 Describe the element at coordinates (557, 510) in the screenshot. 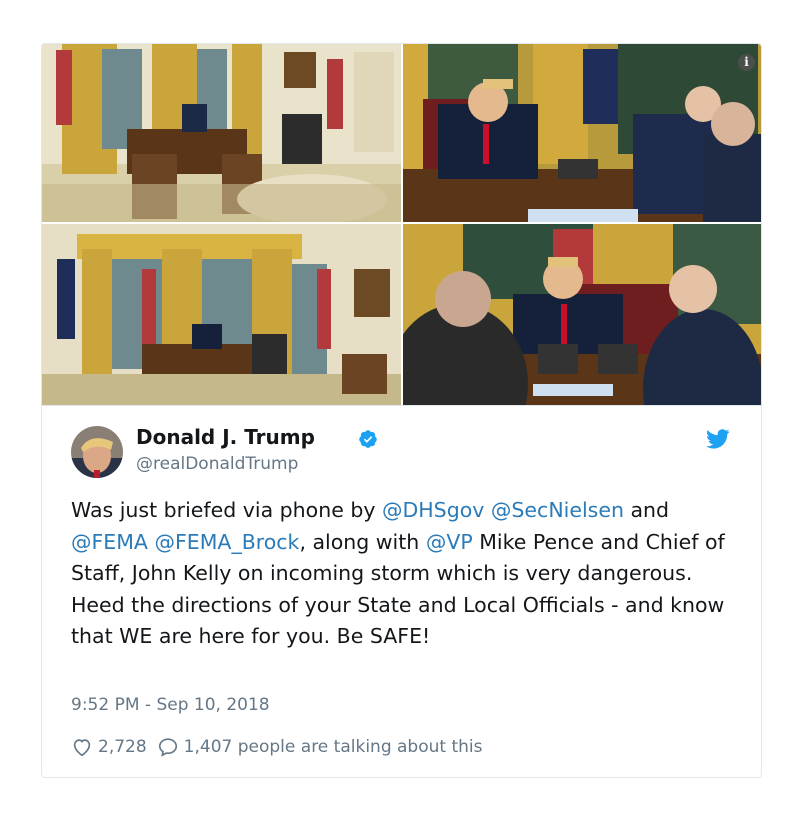

I see `mention-link: @SecNielsen` at that location.